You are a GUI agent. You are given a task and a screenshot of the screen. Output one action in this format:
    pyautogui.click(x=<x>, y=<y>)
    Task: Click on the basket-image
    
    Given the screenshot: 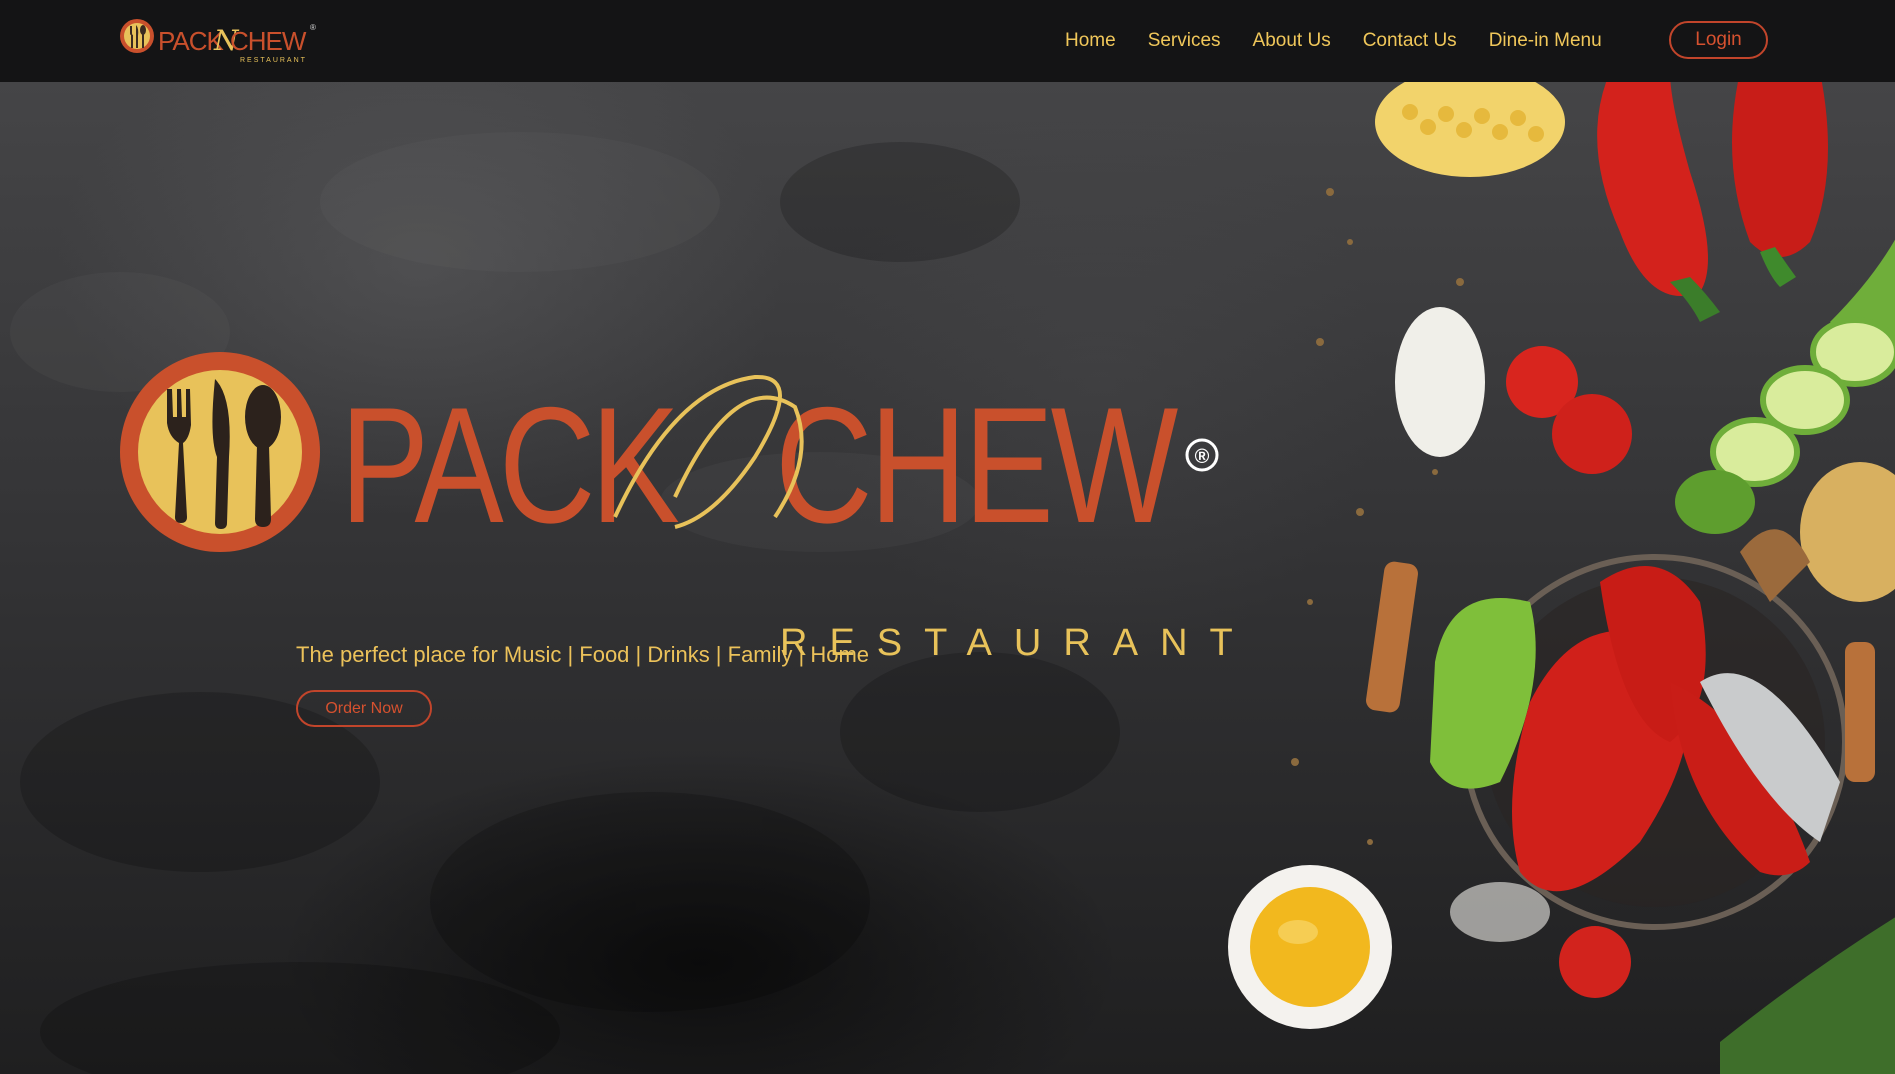 What is the action you would take?
    pyautogui.click(x=1620, y=729)
    